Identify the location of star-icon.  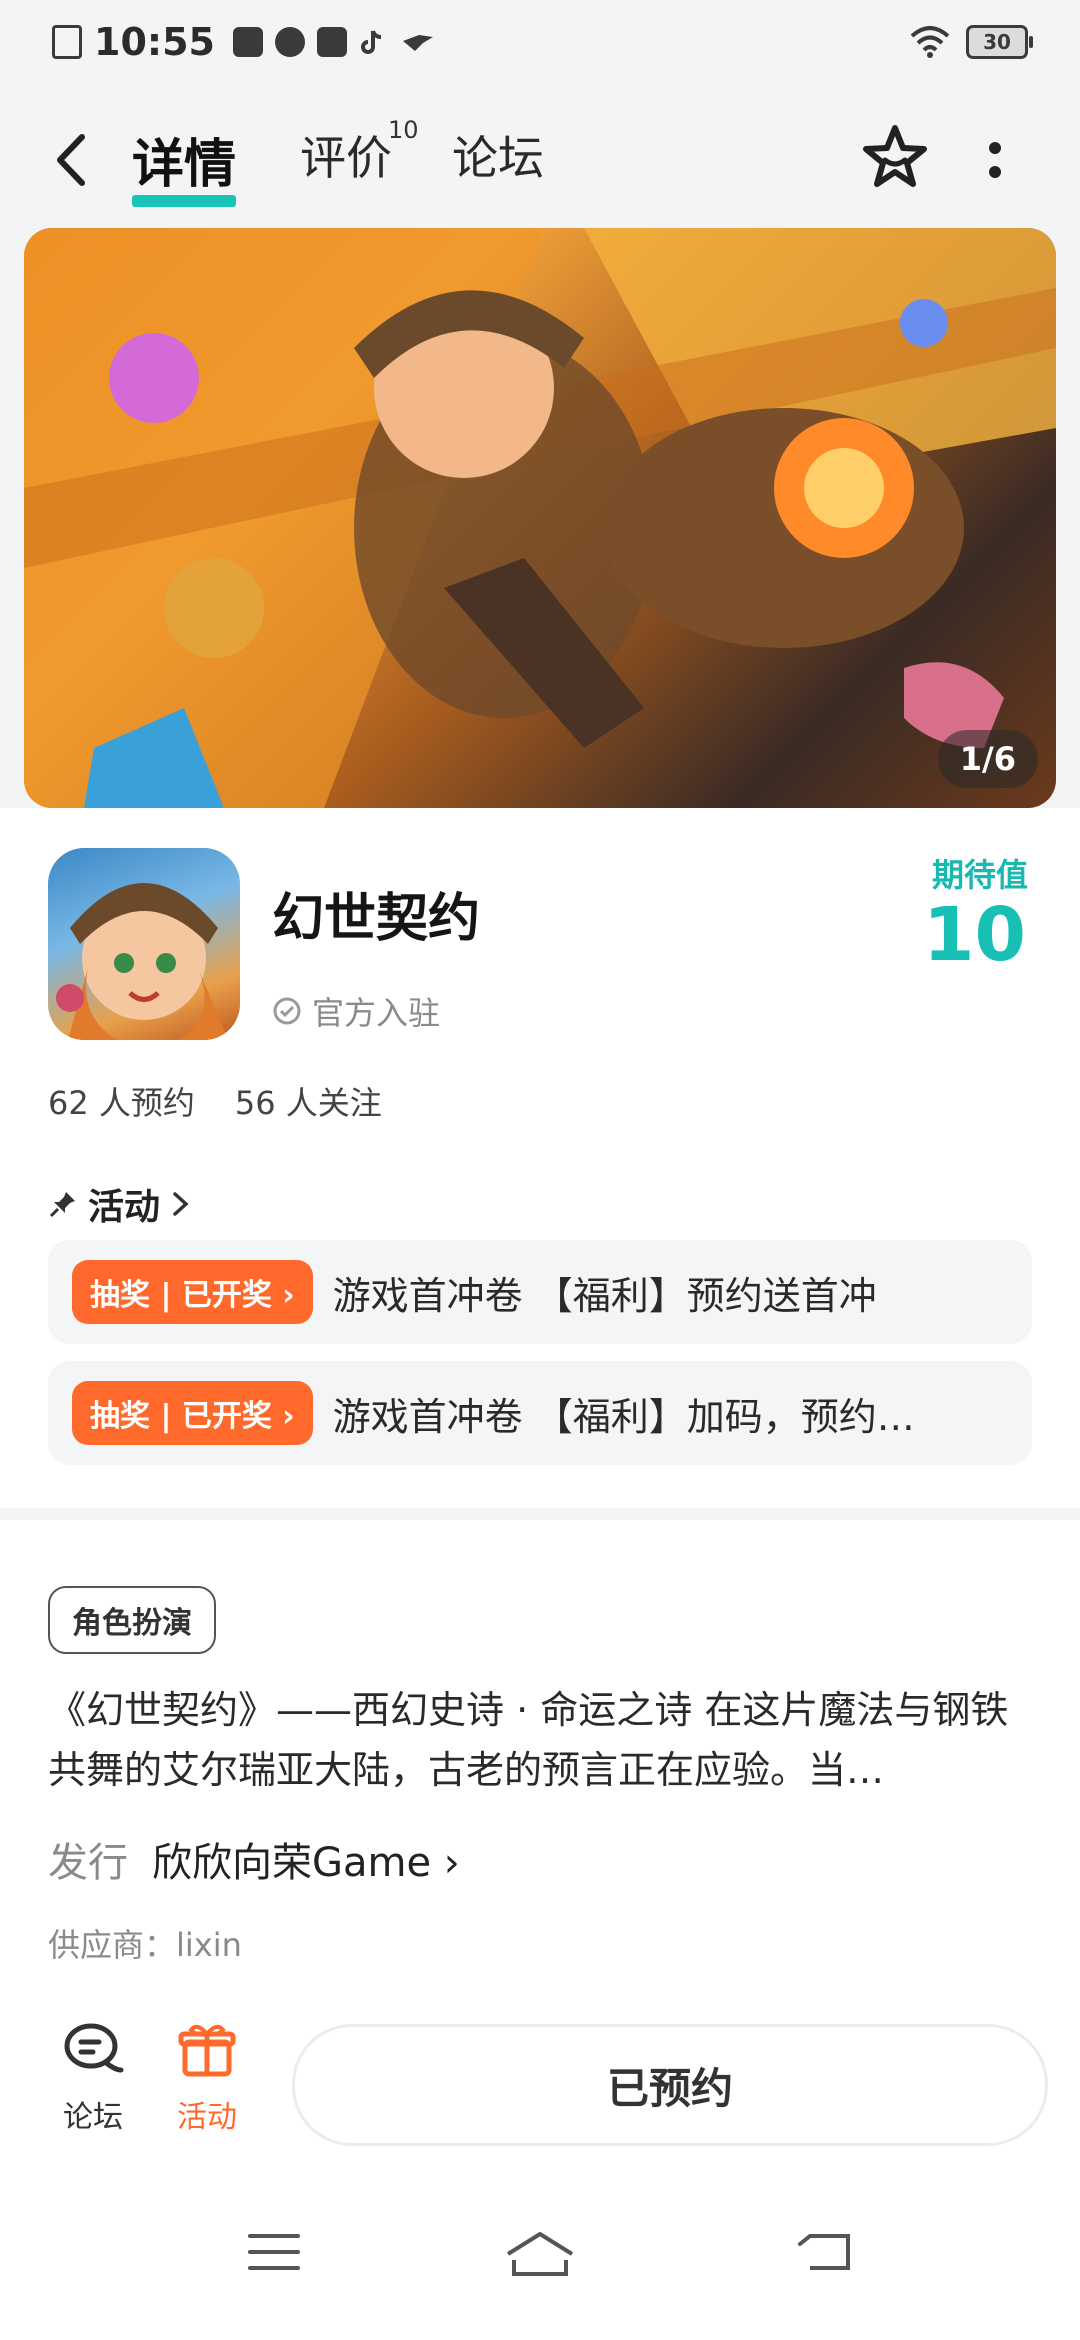
(895, 156).